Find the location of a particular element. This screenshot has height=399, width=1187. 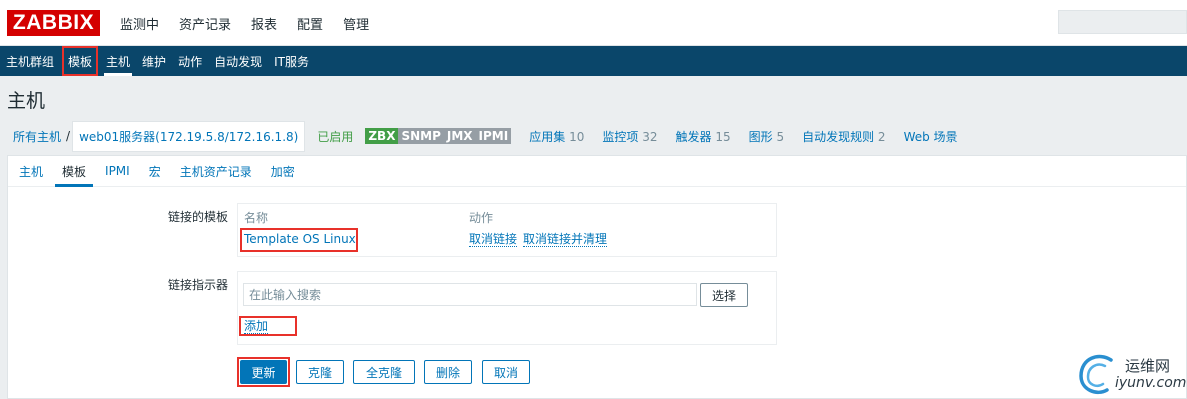

top-menu: 监测中 资产记录 报表 配置 管理 is located at coordinates (246, 23).